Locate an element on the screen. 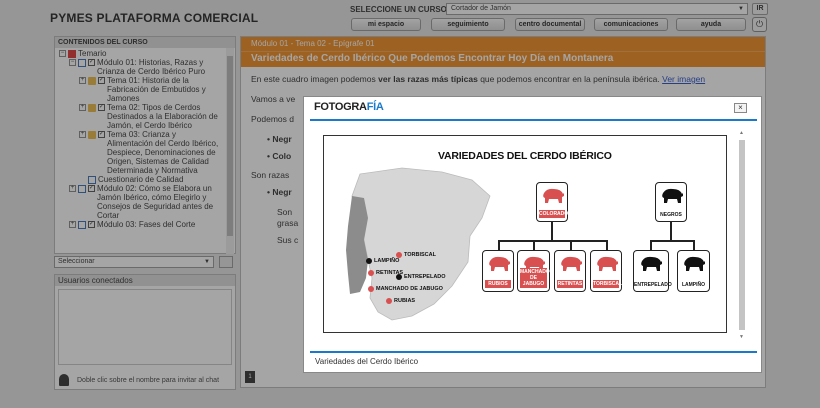 The image size is (820, 408). variety-rubios: RUBIOS is located at coordinates (498, 271).